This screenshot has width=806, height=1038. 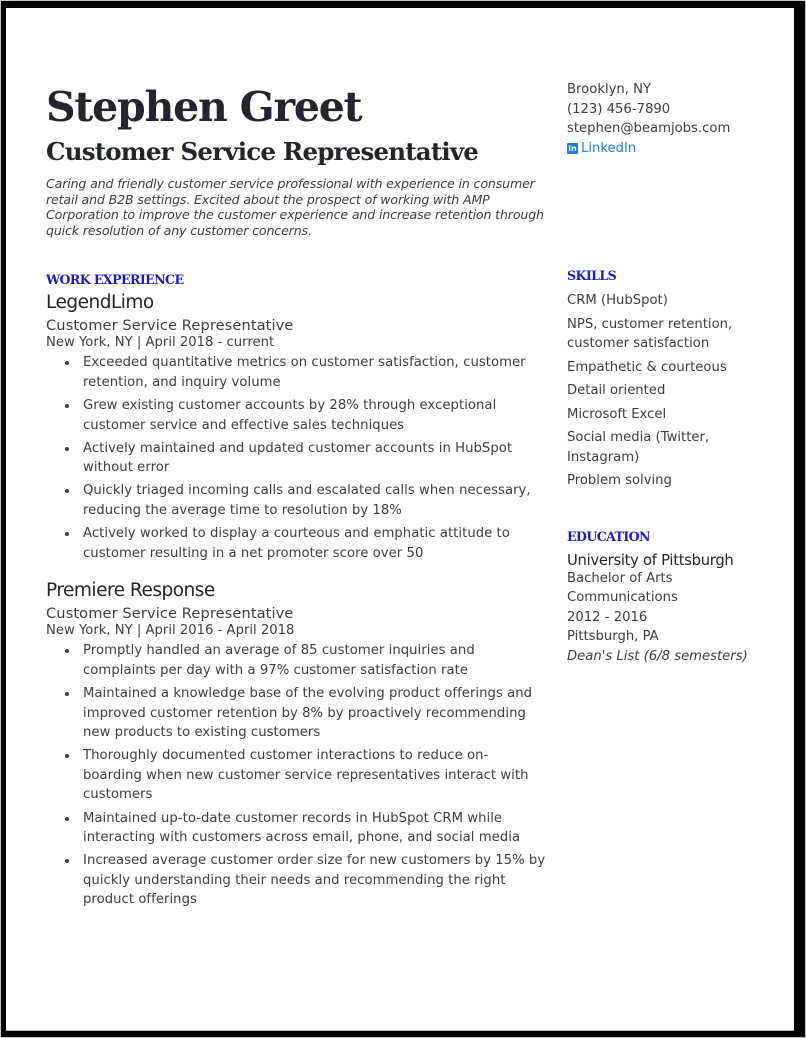 What do you see at coordinates (609, 536) in the screenshot?
I see `education-heading: EDUCATION` at bounding box center [609, 536].